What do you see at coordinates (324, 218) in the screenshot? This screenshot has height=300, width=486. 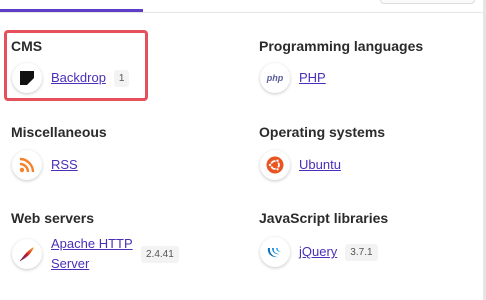 I see `category-title-javascript-libraries: JavaScript libraries` at bounding box center [324, 218].